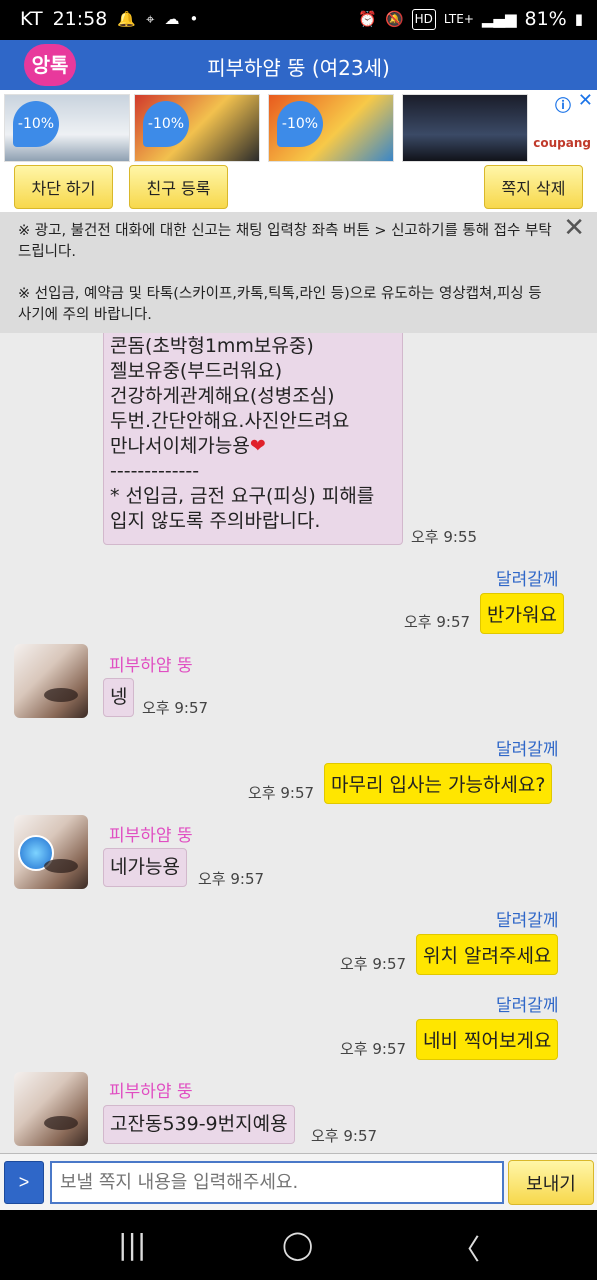  Describe the element at coordinates (298, 20) in the screenshot. I see `status-bar: KT 21:58 🔔 ⌖ ☁ • ⏰ 🔕 HD LTE+ ▂▄▆ 81% ▮` at that location.